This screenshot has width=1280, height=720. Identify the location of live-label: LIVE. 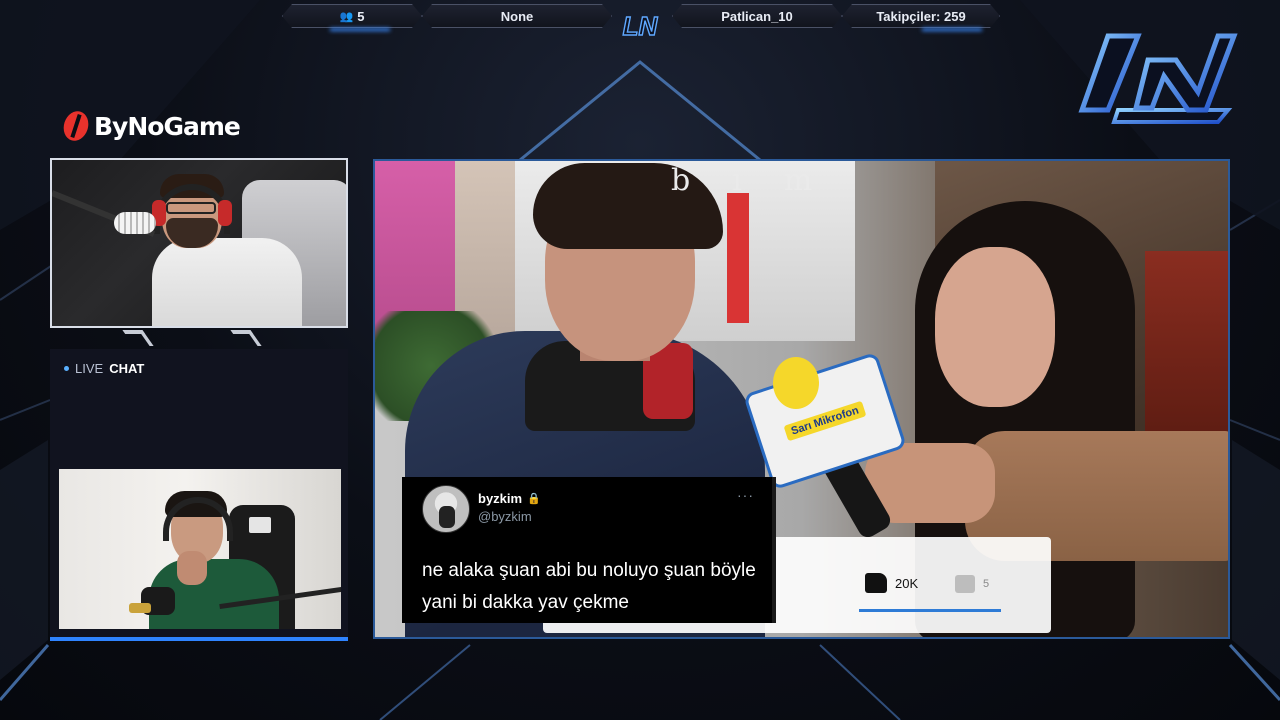
(89, 368).